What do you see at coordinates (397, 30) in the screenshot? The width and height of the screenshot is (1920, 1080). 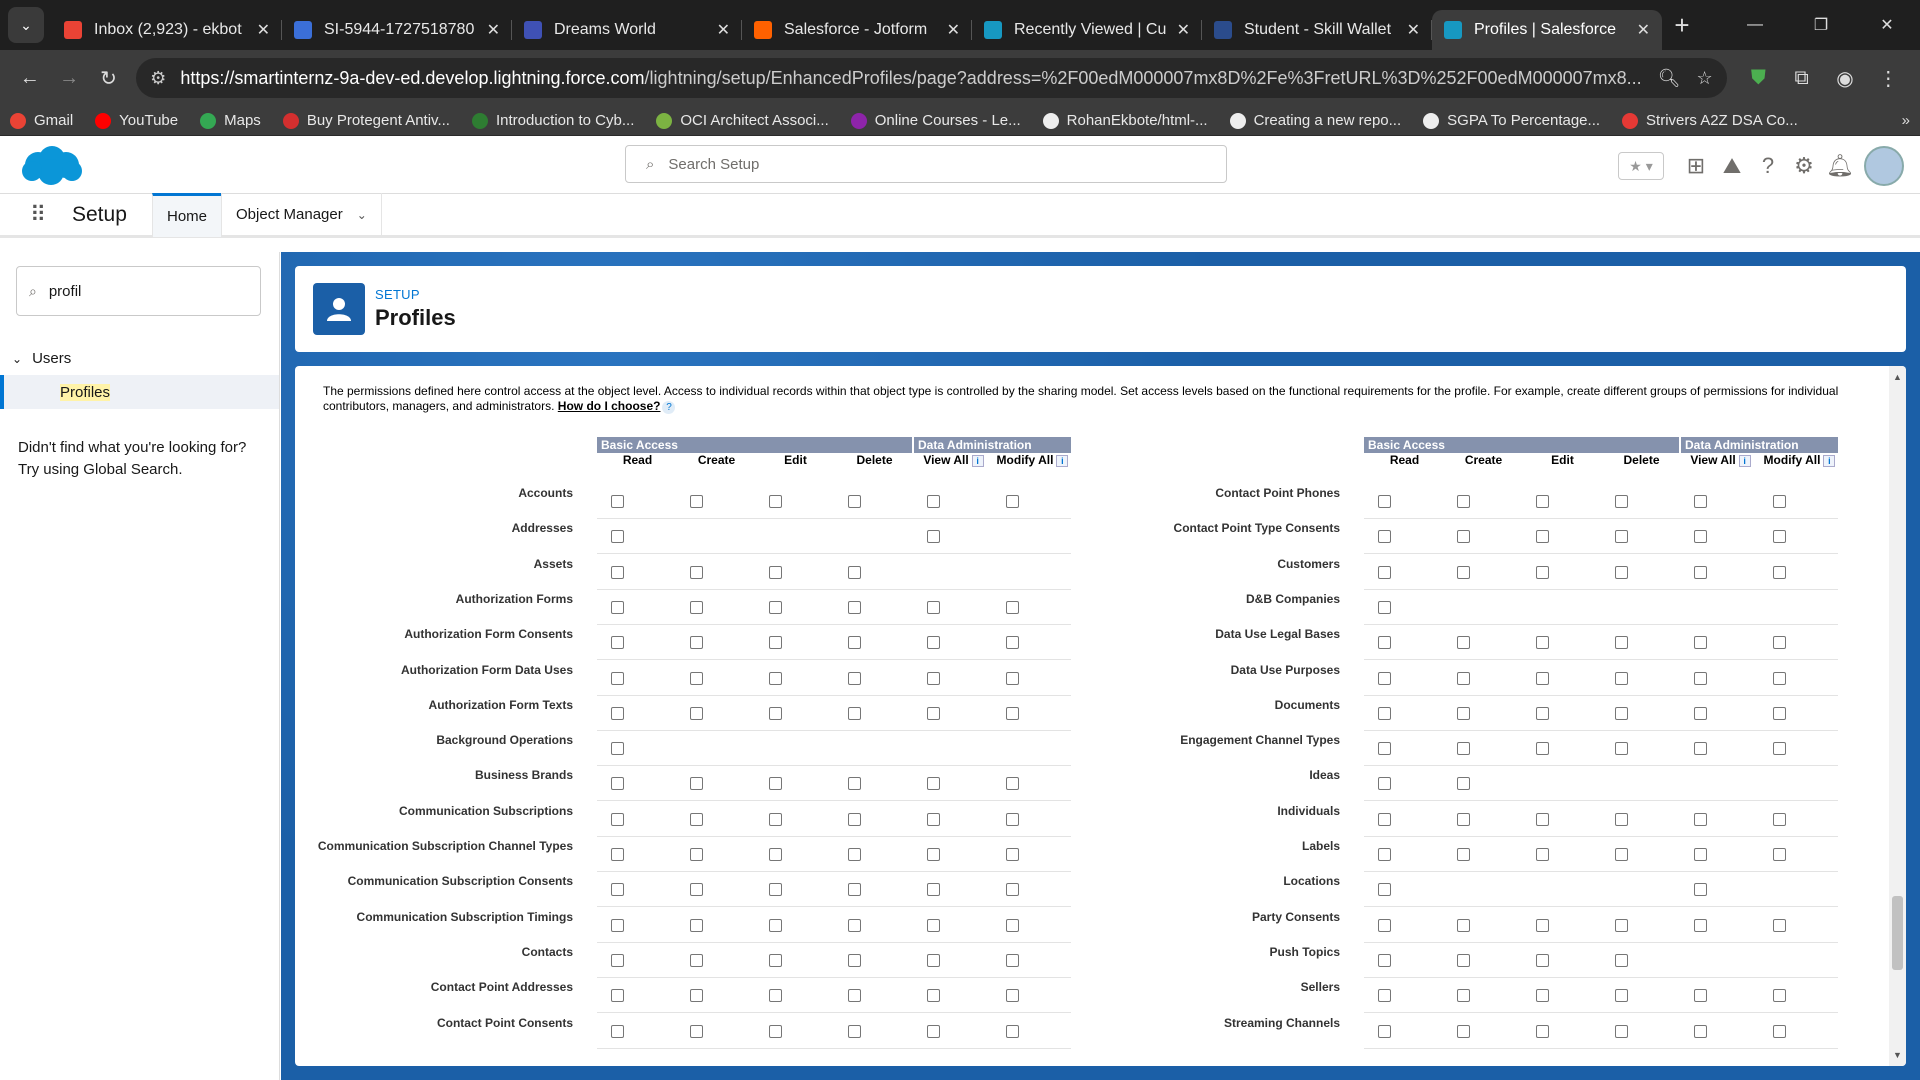 I see `browser-tab: SI-5944-1727518780 ✕` at bounding box center [397, 30].